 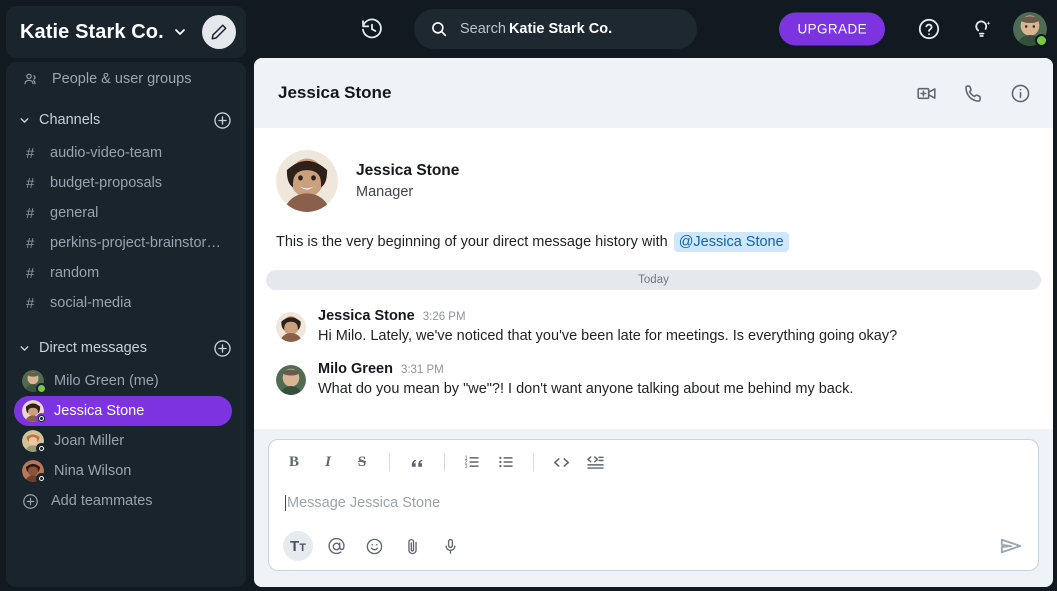 What do you see at coordinates (335, 92) in the screenshot?
I see `page-title: Jessica Stone` at bounding box center [335, 92].